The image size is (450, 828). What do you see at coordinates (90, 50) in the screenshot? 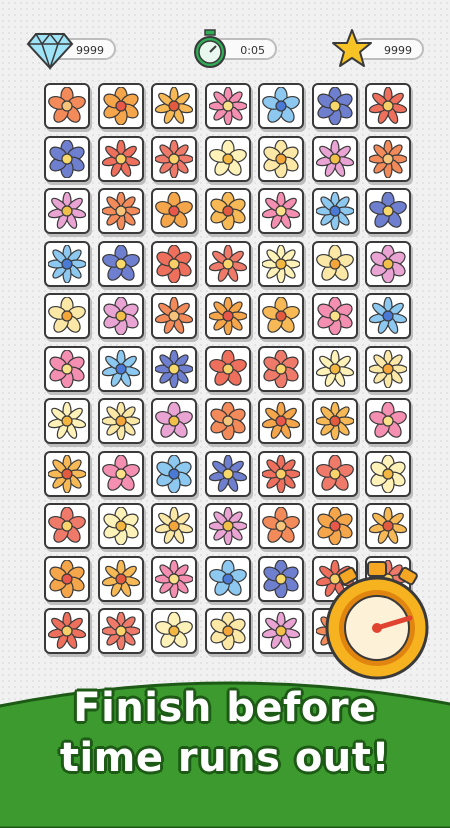
I see `gem-count: 9999` at bounding box center [90, 50].